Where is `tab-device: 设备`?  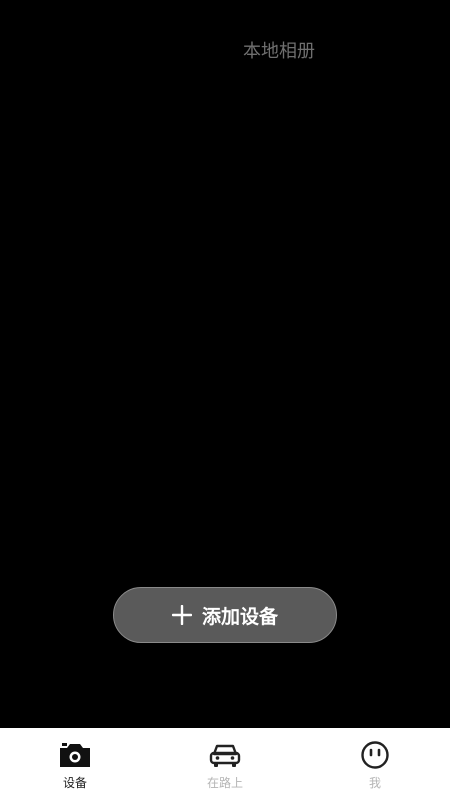
tab-device: 设备 is located at coordinates (75, 764).